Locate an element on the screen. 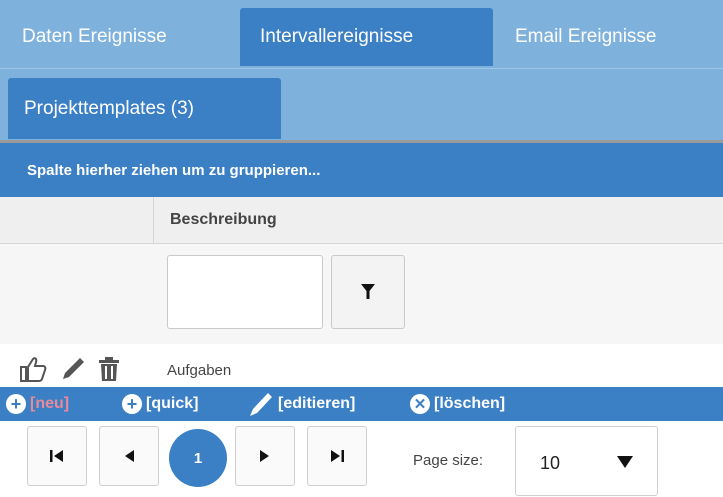 The height and width of the screenshot is (497, 723). quick-add-button: + [quick] is located at coordinates (160, 404).